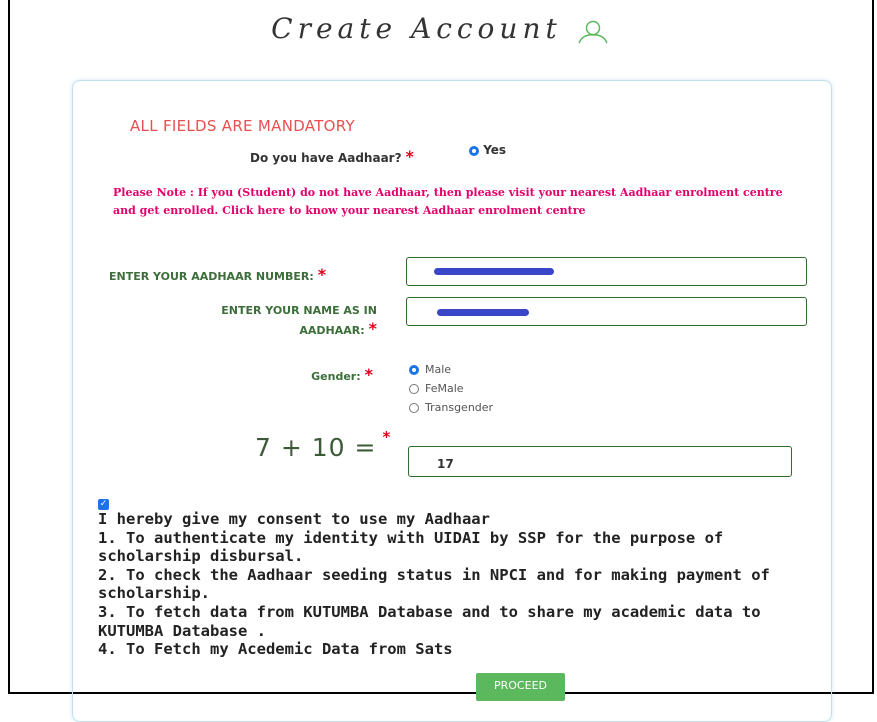 The image size is (877, 722). I want to click on gender-radio-male: Male, so click(430, 369).